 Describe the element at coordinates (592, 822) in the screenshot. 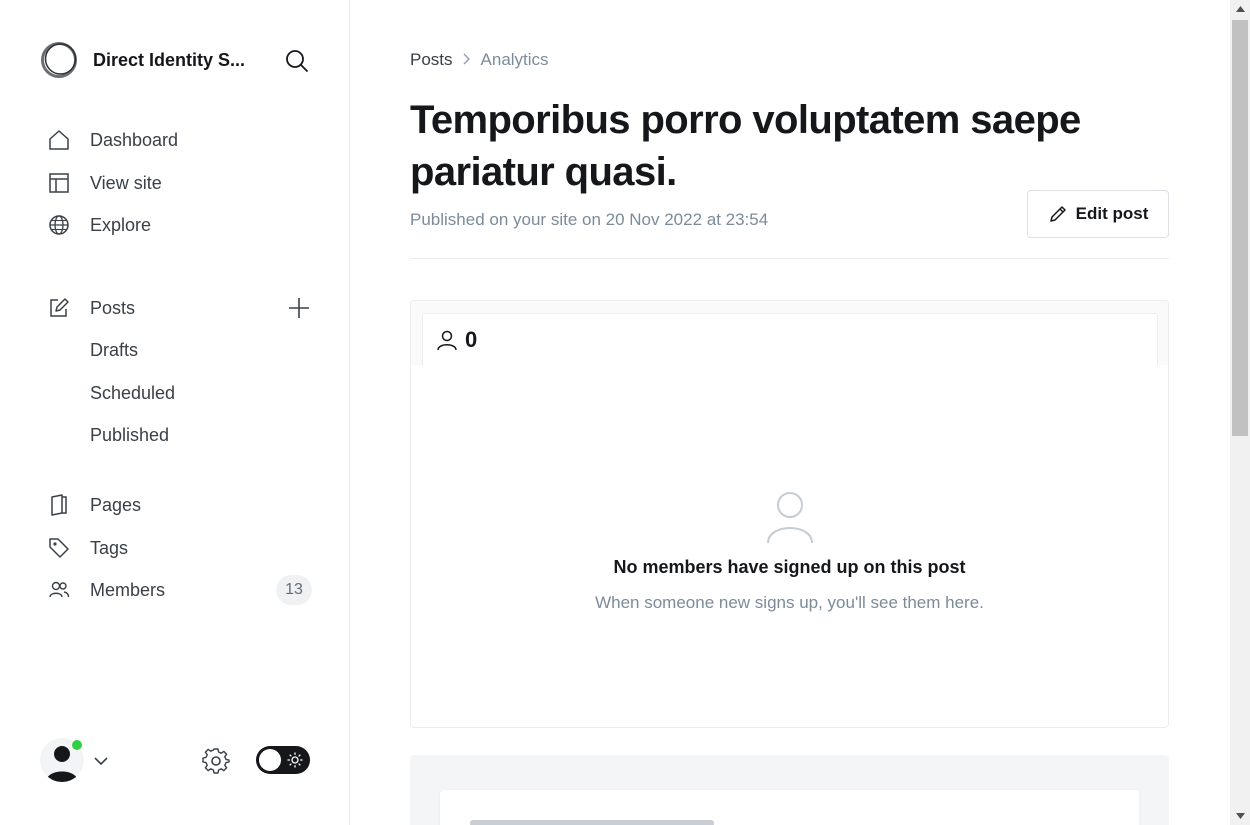

I see `loading-skeleton` at that location.